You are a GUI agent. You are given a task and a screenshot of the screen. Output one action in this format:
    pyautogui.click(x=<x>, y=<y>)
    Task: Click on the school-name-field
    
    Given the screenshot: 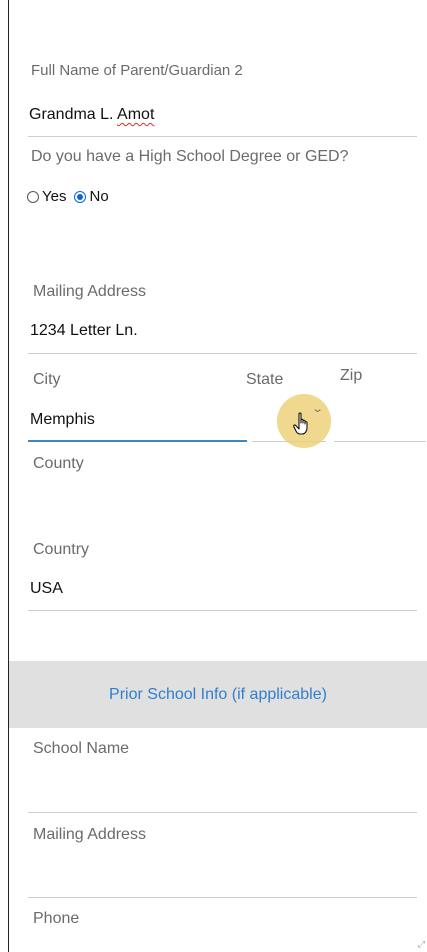 What is the action you would take?
    pyautogui.click(x=222, y=793)
    